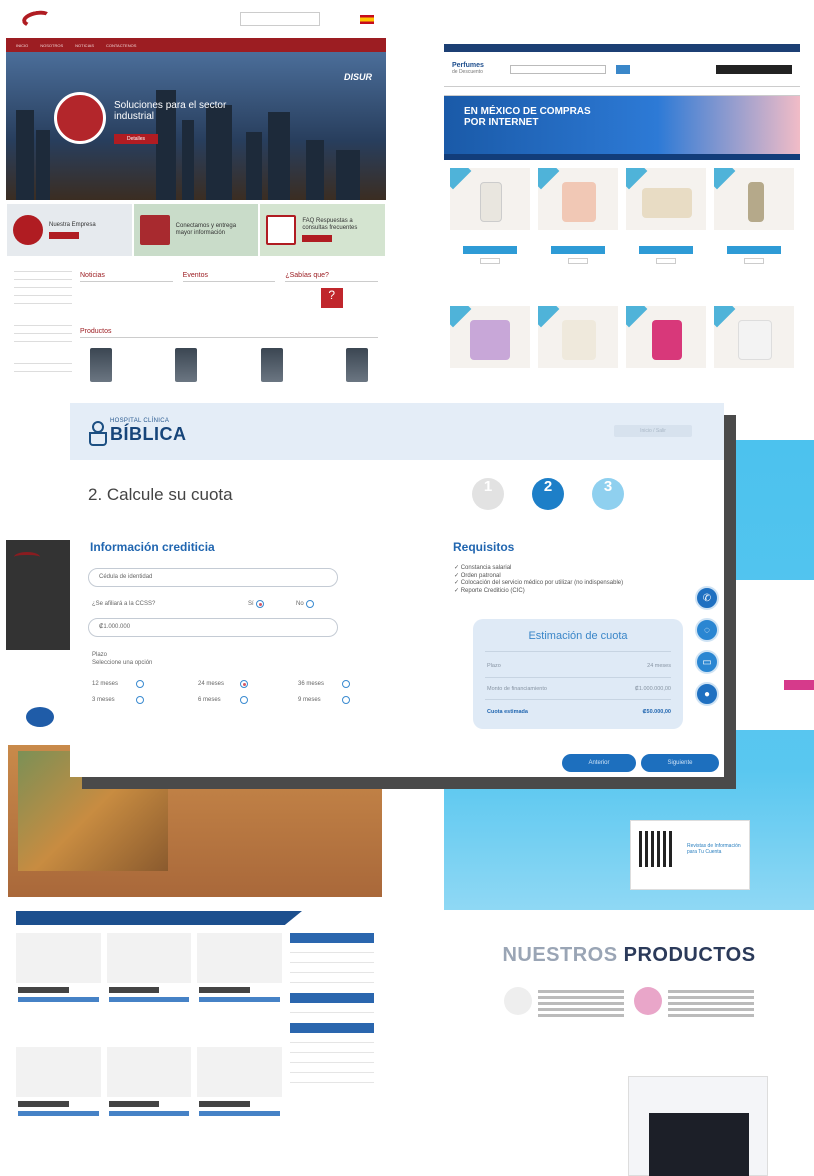  Describe the element at coordinates (707, 598) in the screenshot. I see `phone-icon: ✆` at that location.